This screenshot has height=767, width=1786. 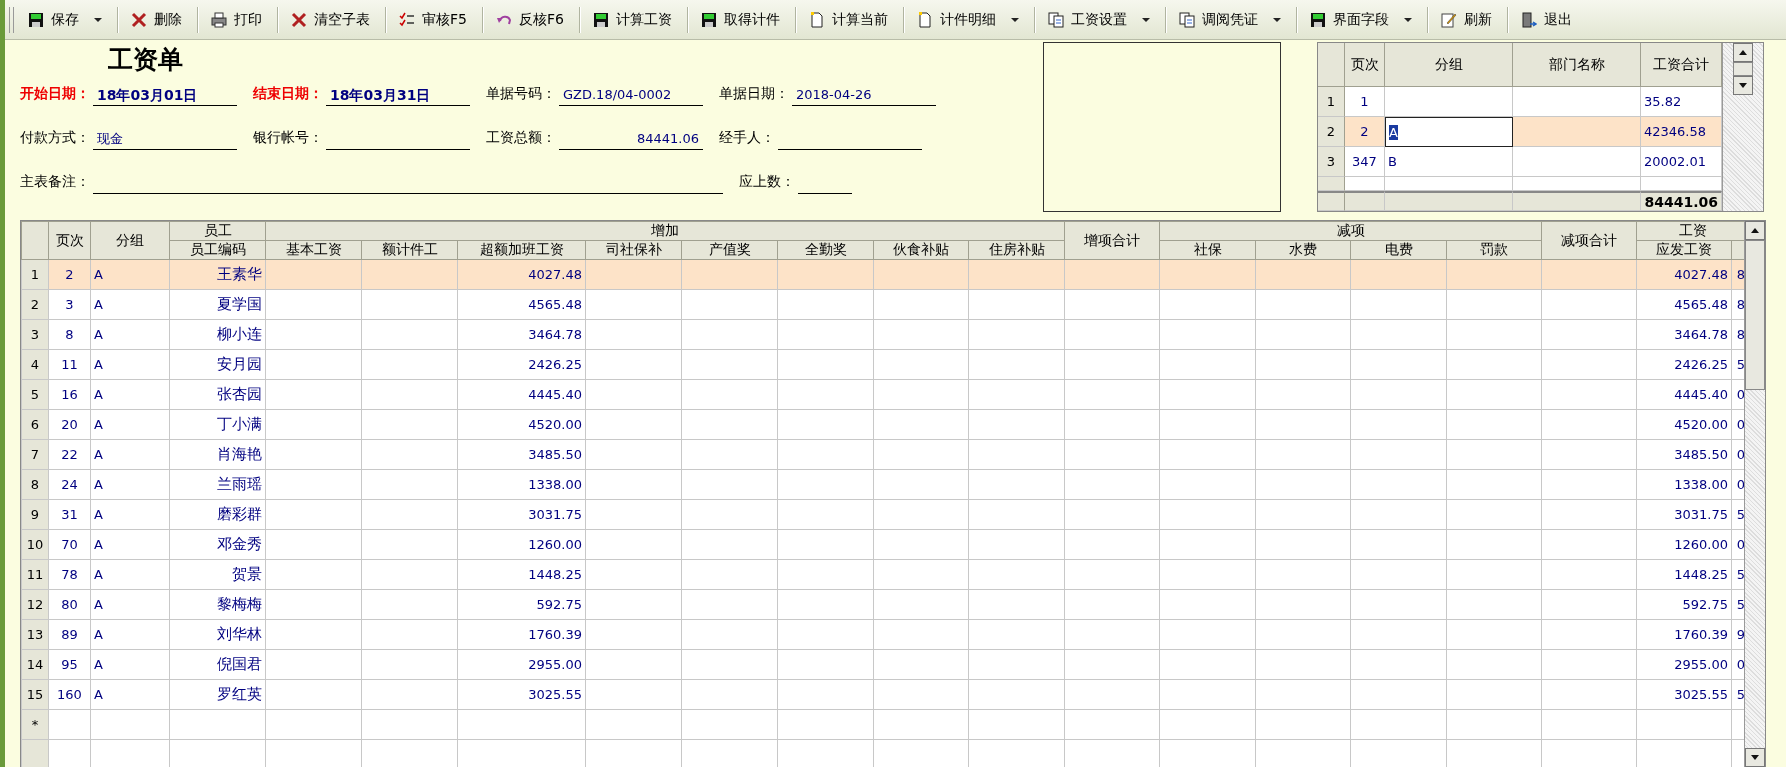 What do you see at coordinates (633, 19) in the screenshot?
I see `toolbar-button: 计算工资` at bounding box center [633, 19].